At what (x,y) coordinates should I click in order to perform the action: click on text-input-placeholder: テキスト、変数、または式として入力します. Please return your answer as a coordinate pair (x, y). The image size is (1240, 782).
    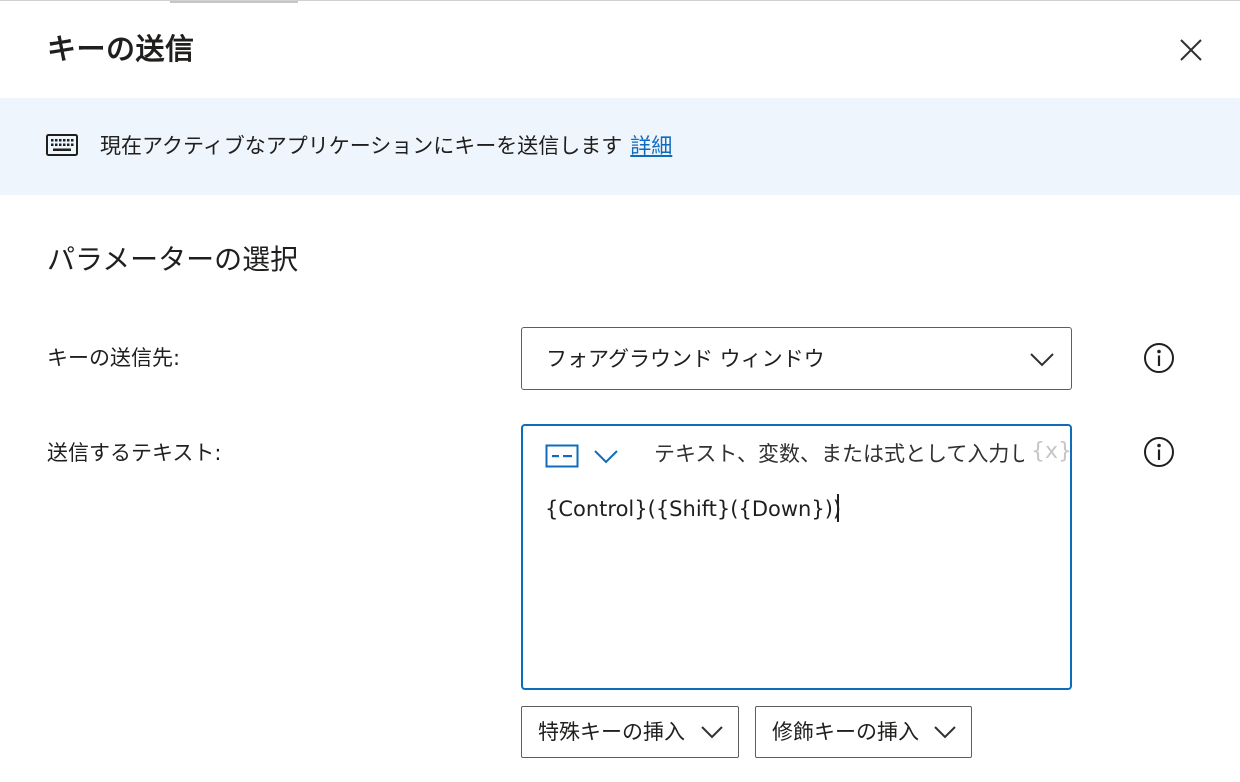
    Looking at the image, I should click on (839, 454).